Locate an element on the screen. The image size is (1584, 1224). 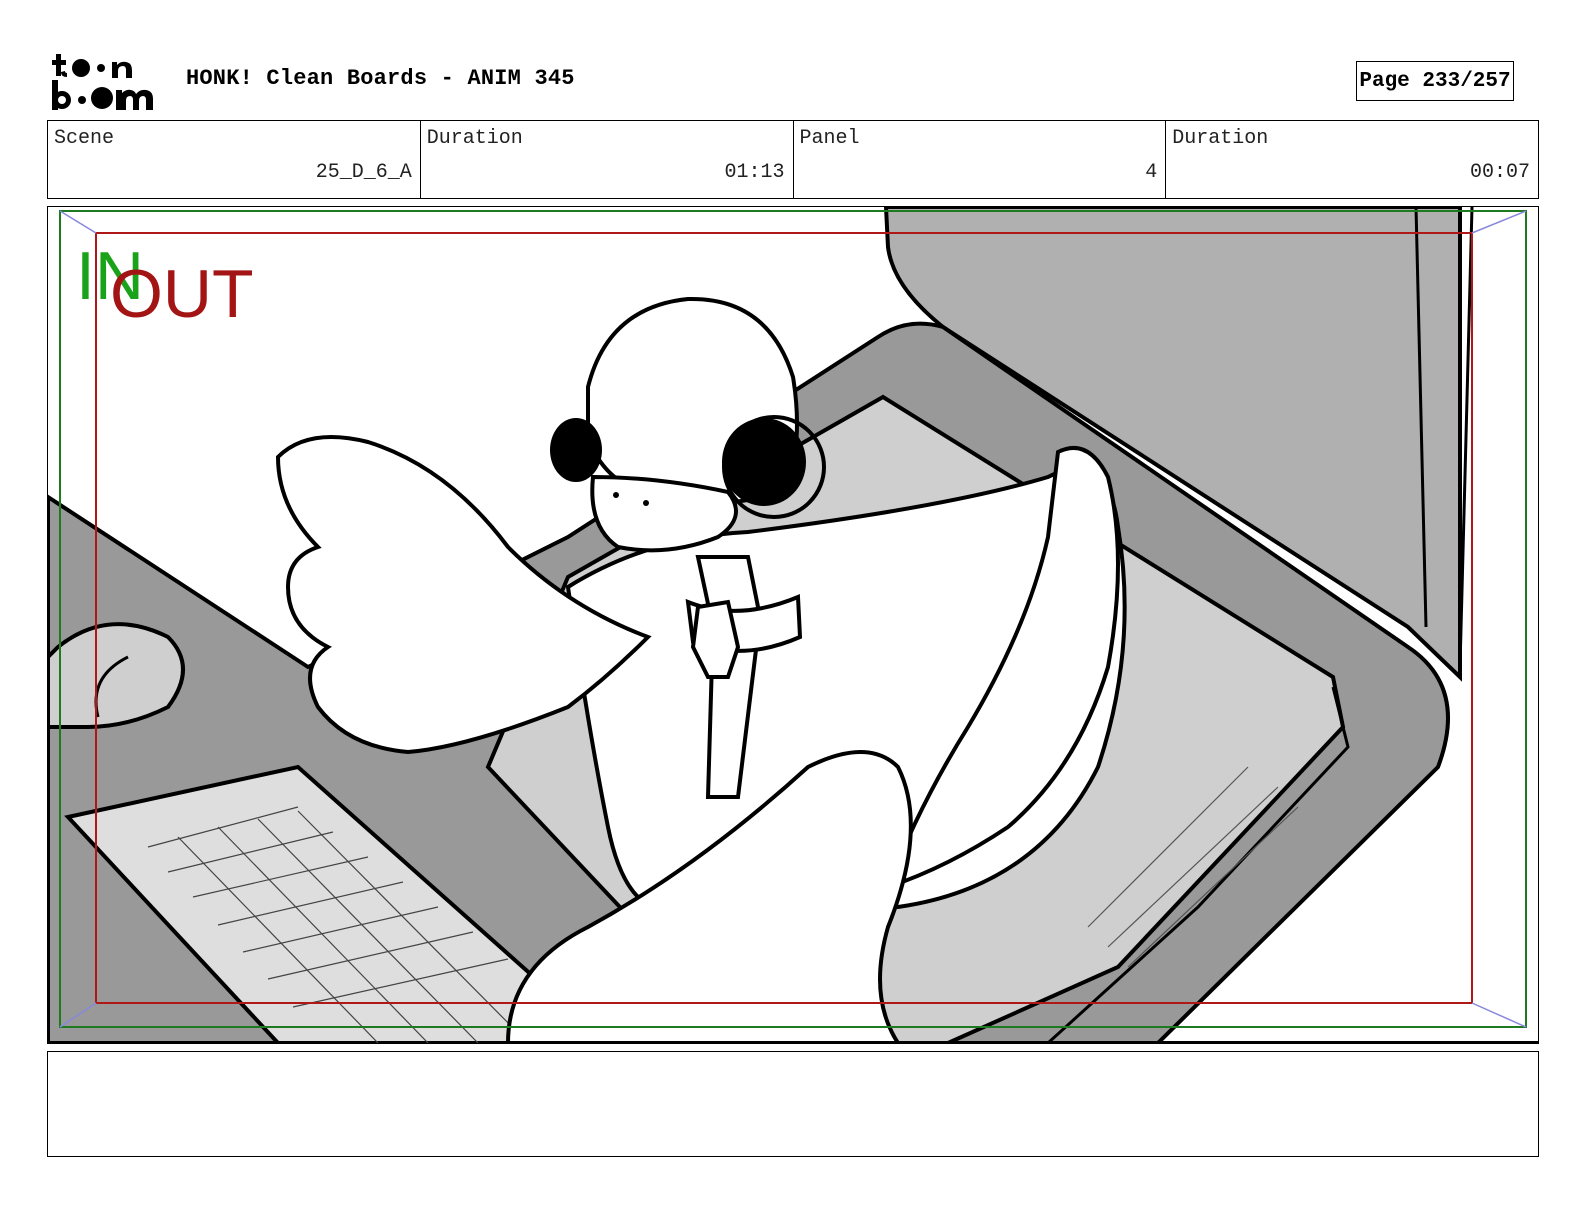
panel-value: 4 is located at coordinates (1151, 172).